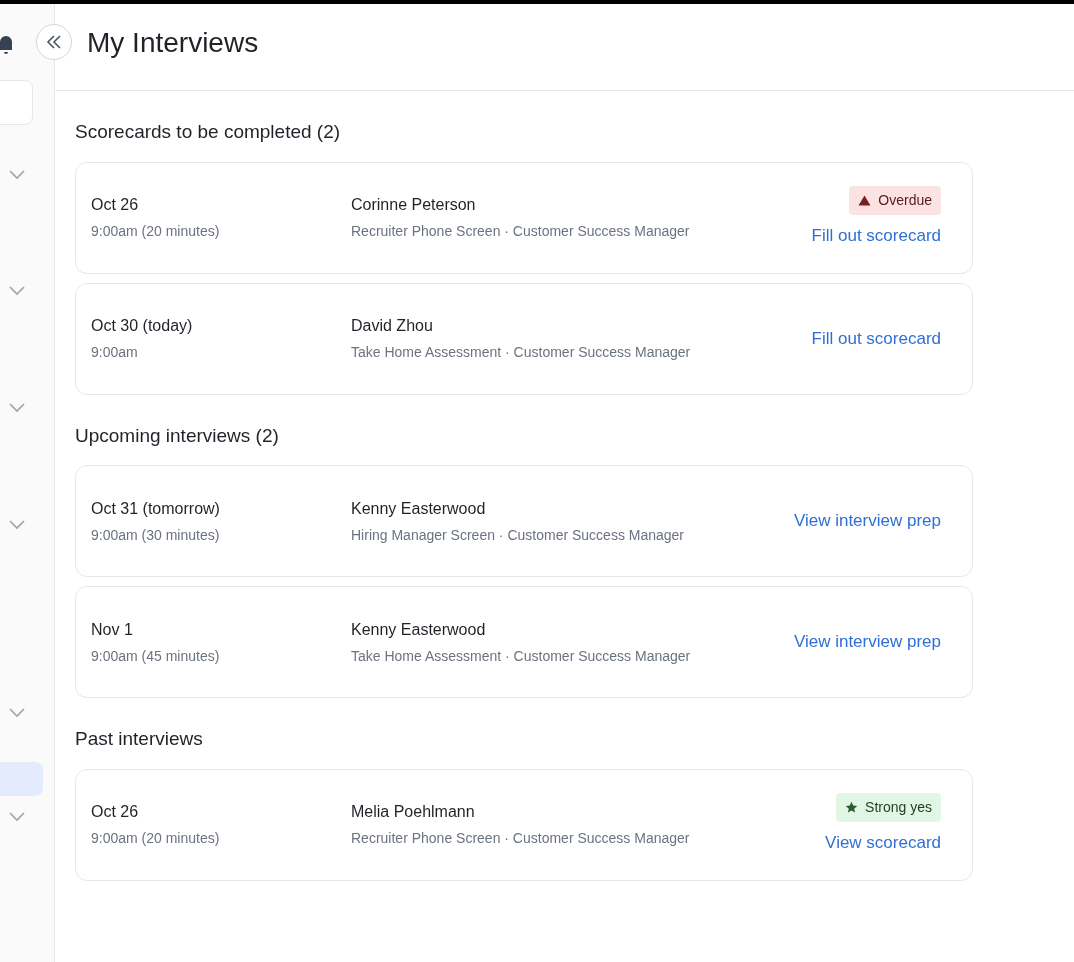 This screenshot has width=1074, height=962. What do you see at coordinates (177, 435) in the screenshot?
I see `section-heading: Upcoming interviews (2)` at bounding box center [177, 435].